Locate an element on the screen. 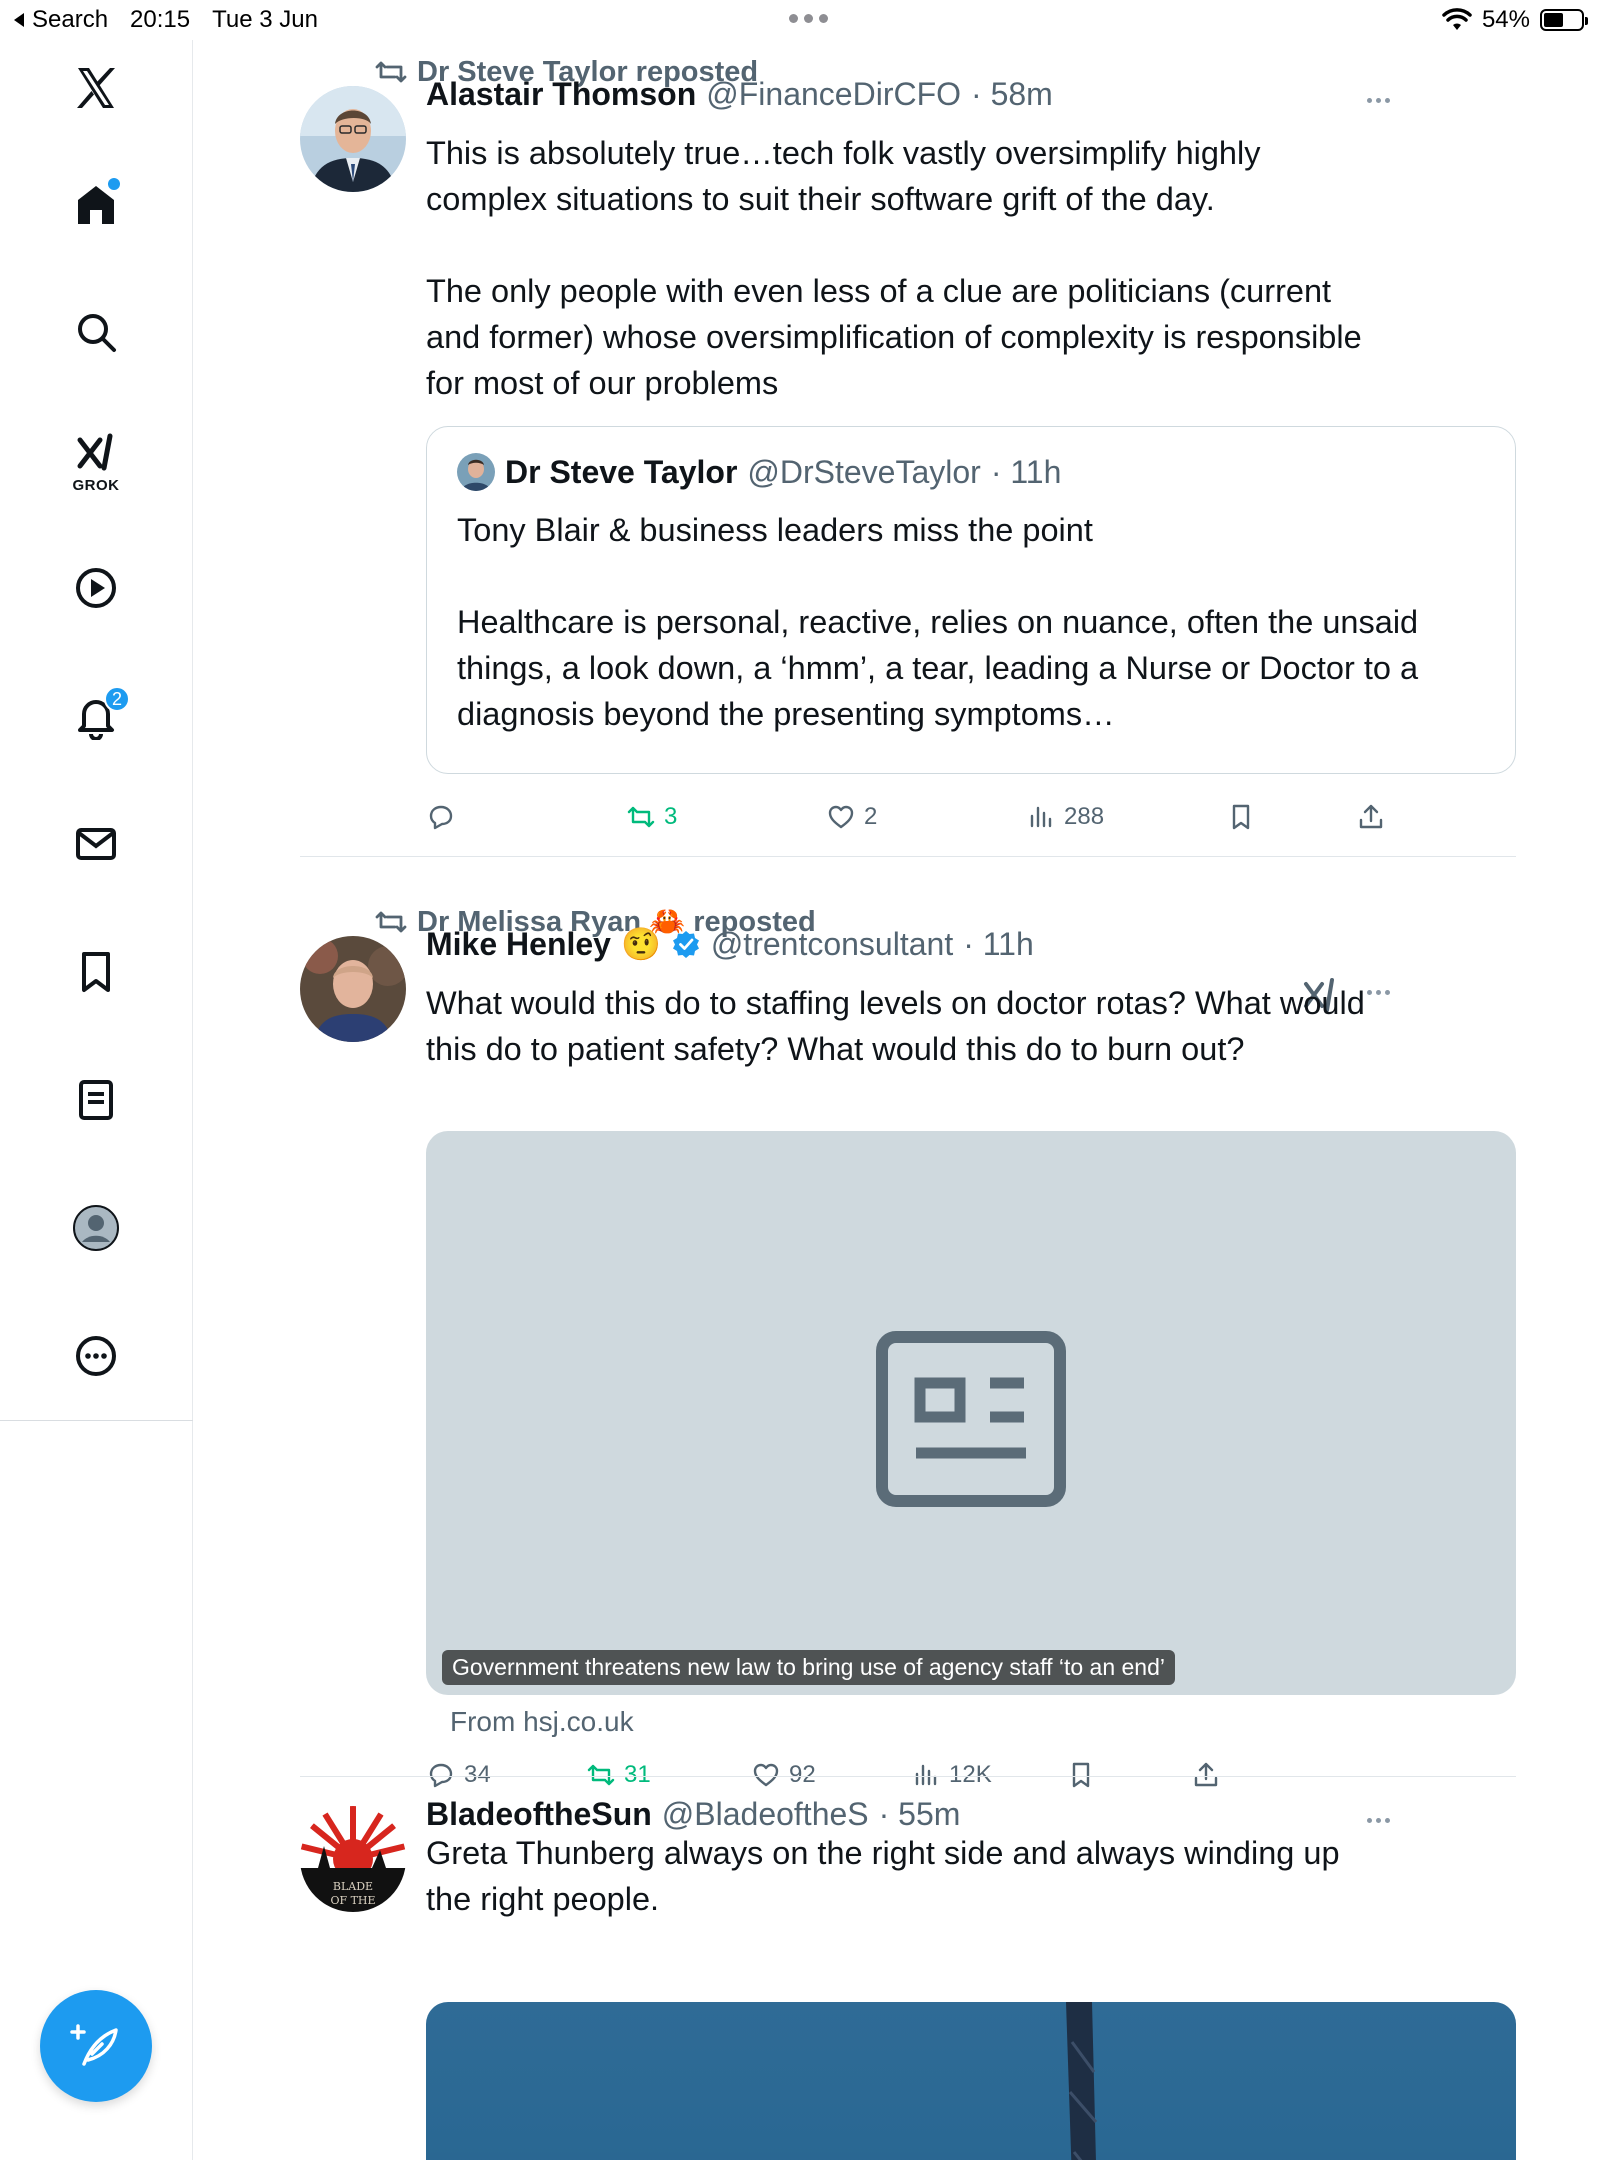 This screenshot has width=1620, height=2160. back-label: Search is located at coordinates (70, 19).